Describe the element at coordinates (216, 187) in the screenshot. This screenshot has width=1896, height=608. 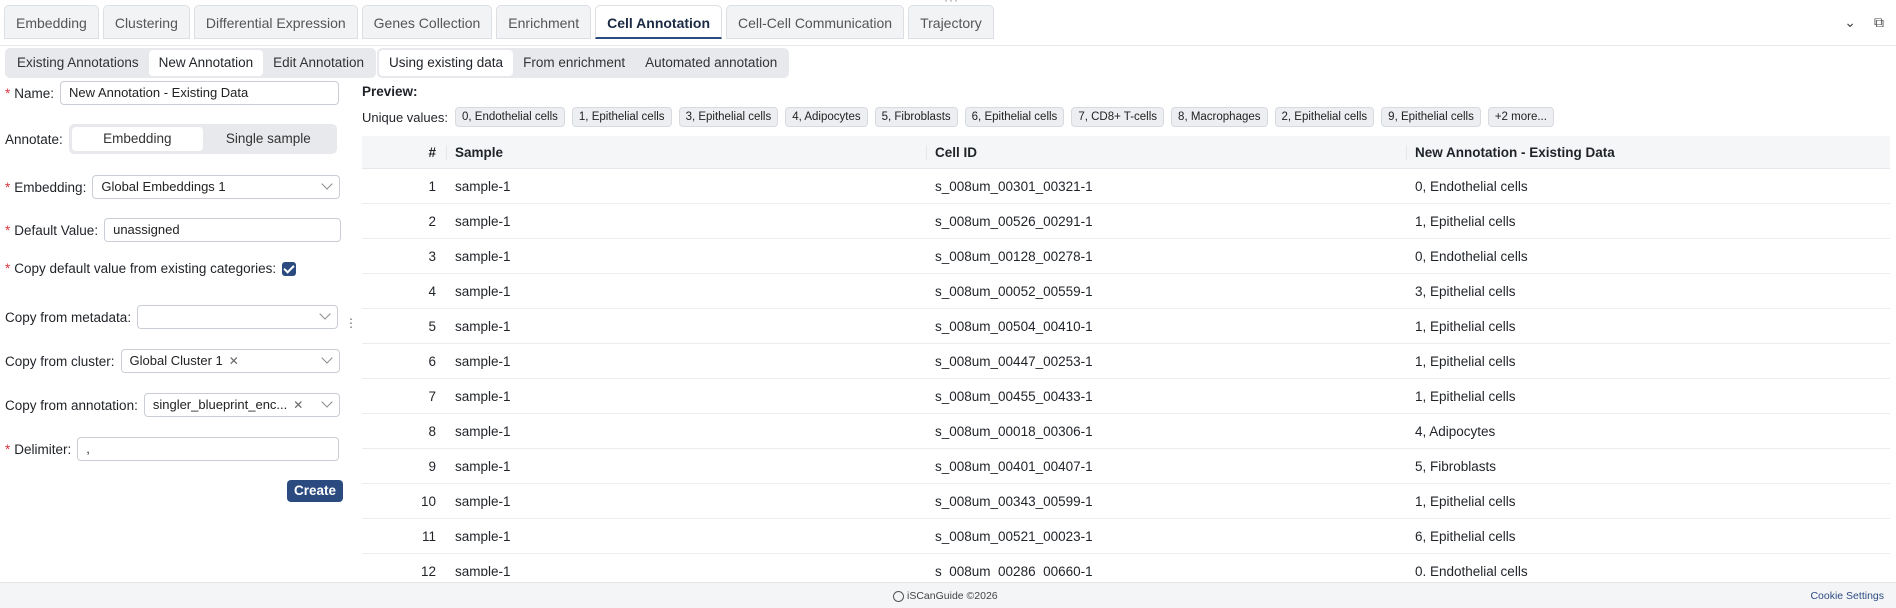
I see `embedding-select: Global Embeddings 1` at that location.